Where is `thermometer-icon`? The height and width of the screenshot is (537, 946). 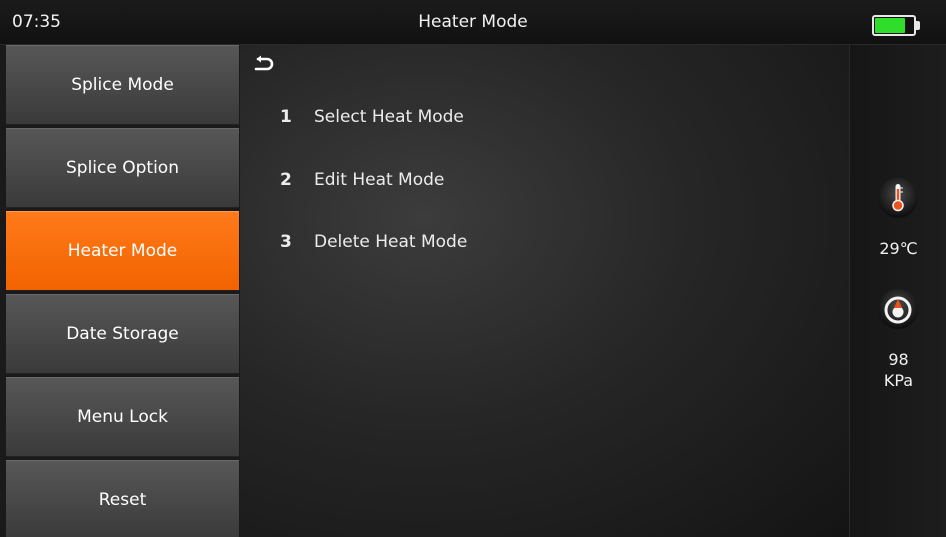
thermometer-icon is located at coordinates (898, 198).